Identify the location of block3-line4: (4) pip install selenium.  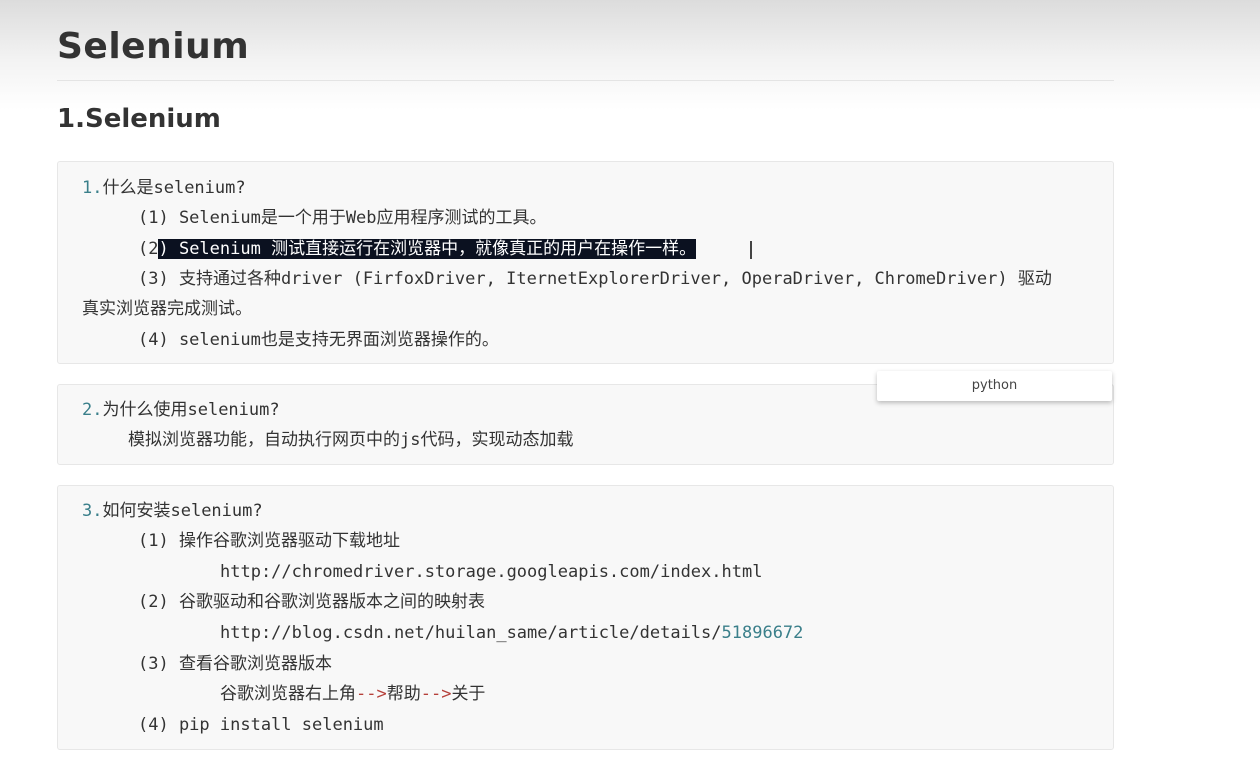
(261, 725).